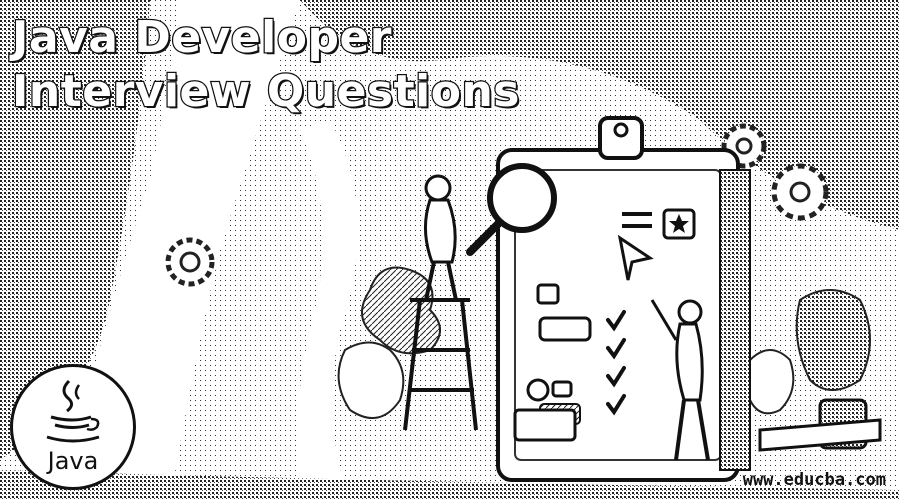  What do you see at coordinates (73, 461) in the screenshot?
I see `java-logo-label: Java` at bounding box center [73, 461].